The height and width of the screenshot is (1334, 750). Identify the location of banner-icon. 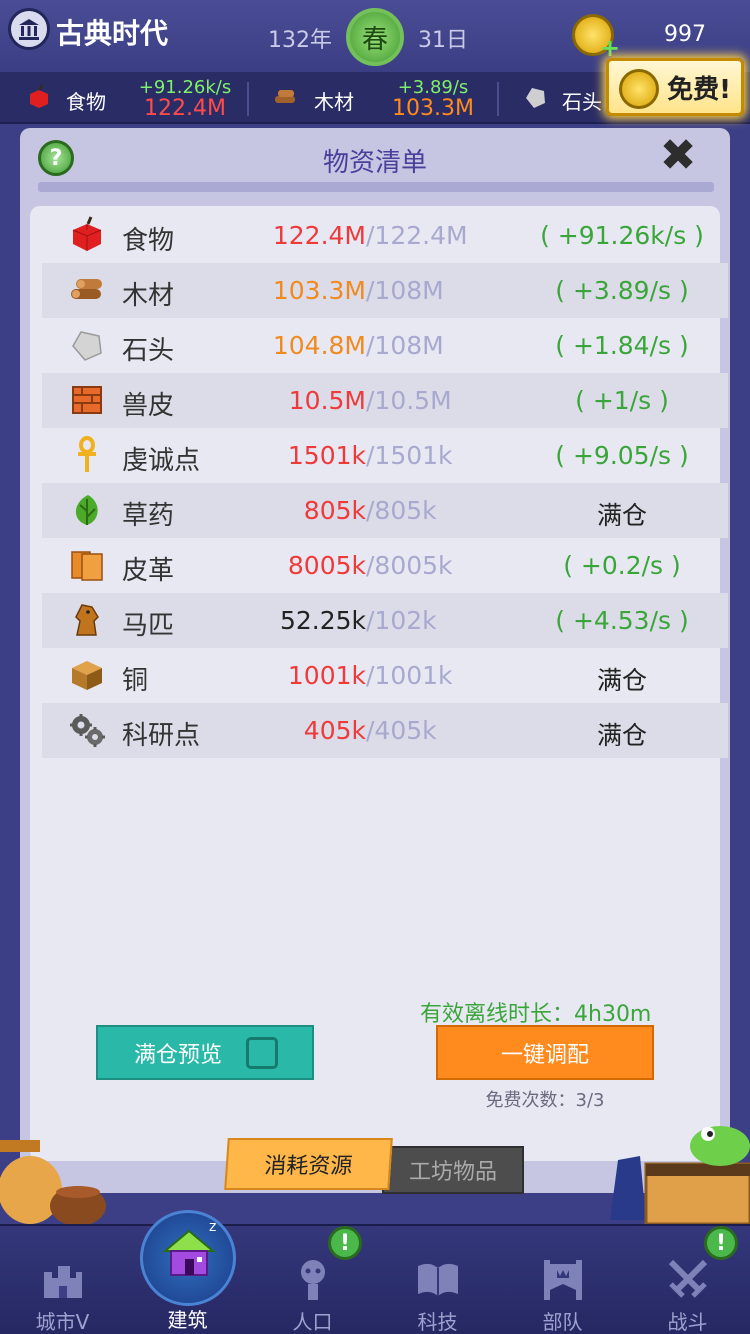
(563, 1280).